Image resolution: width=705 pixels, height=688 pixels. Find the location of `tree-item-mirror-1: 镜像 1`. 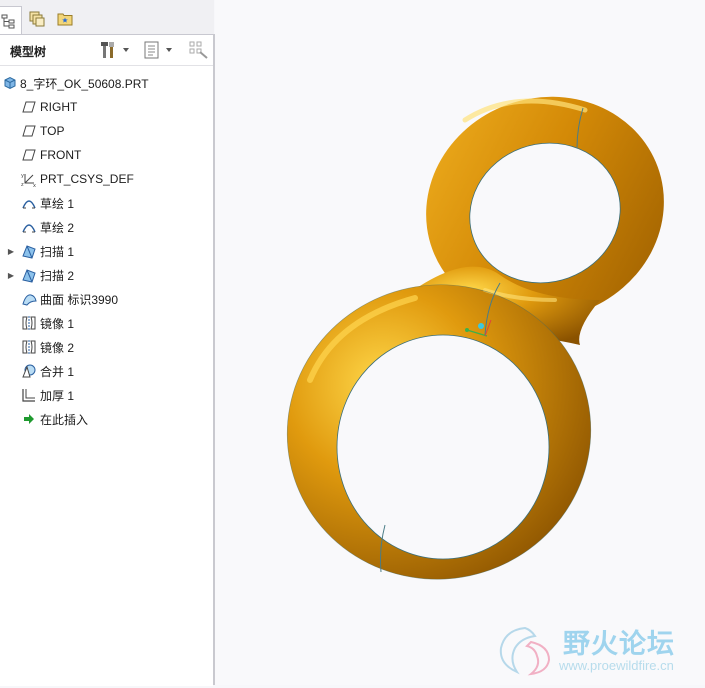

tree-item-mirror-1: 镜像 1 is located at coordinates (106, 323).